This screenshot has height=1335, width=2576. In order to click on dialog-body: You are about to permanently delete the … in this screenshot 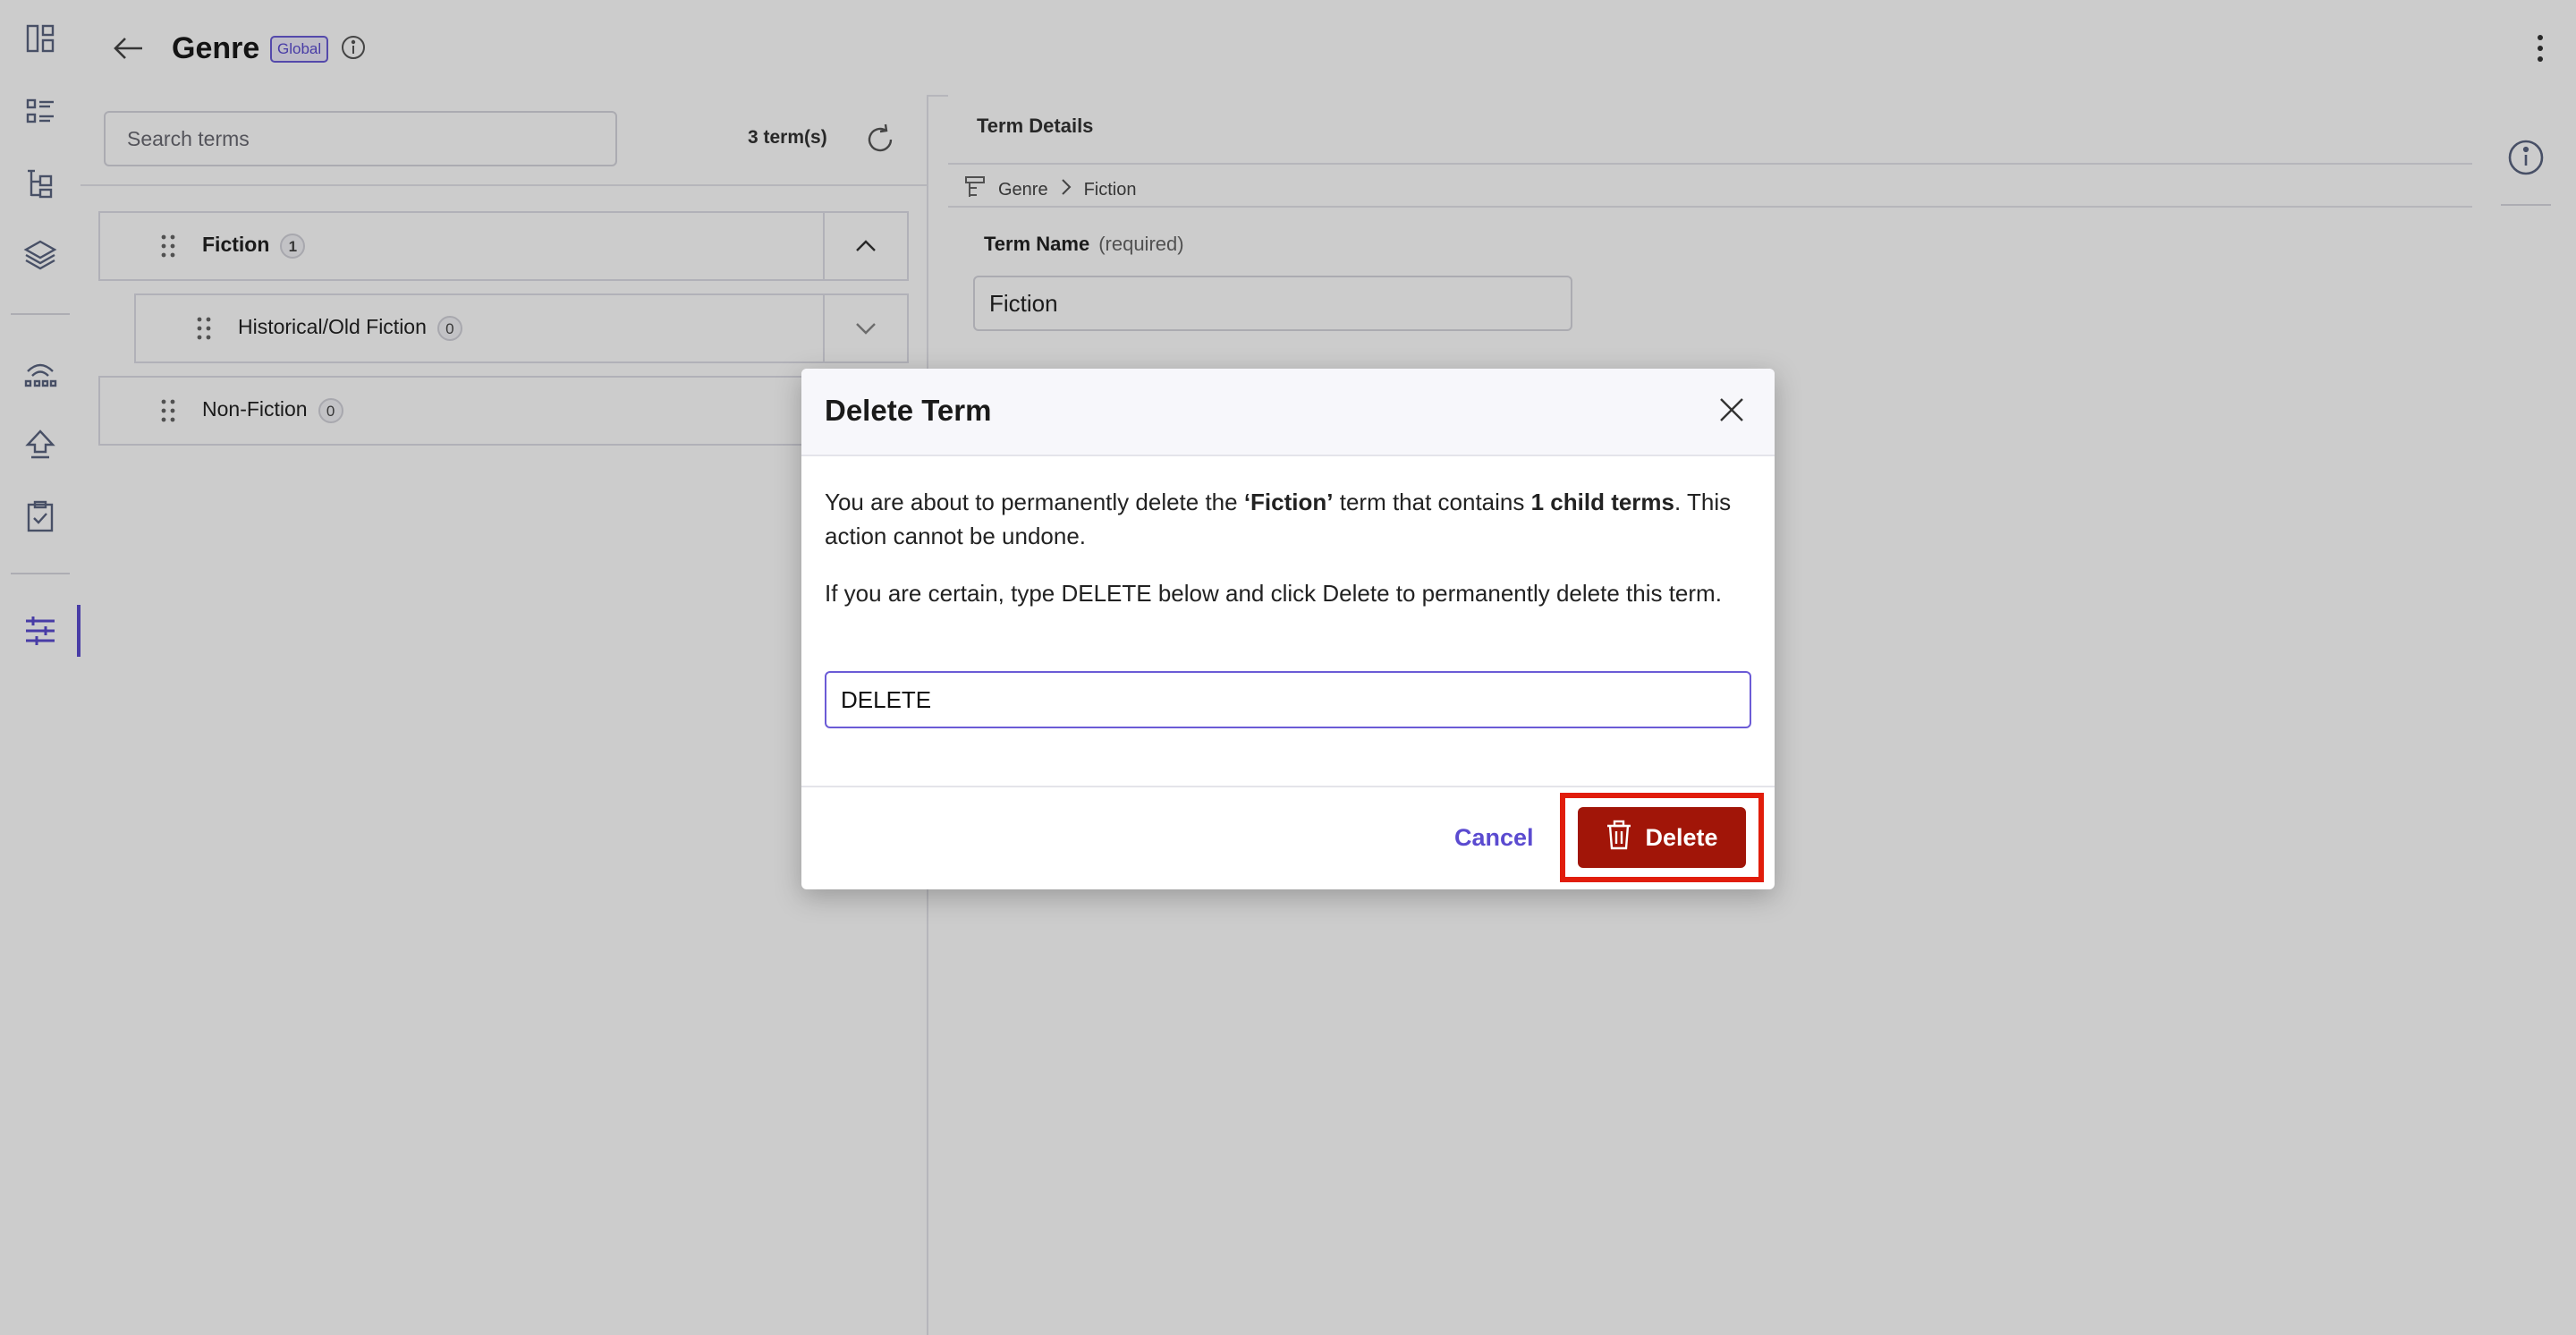, I will do `click(1288, 559)`.